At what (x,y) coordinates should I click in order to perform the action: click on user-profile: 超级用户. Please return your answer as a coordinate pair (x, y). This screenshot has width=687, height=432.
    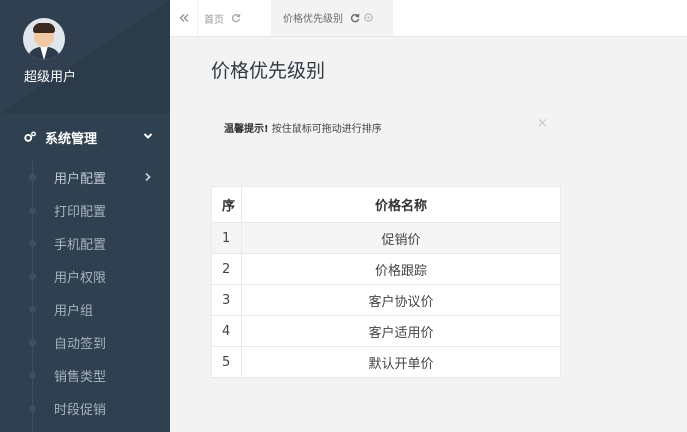
    Looking at the image, I should click on (85, 56).